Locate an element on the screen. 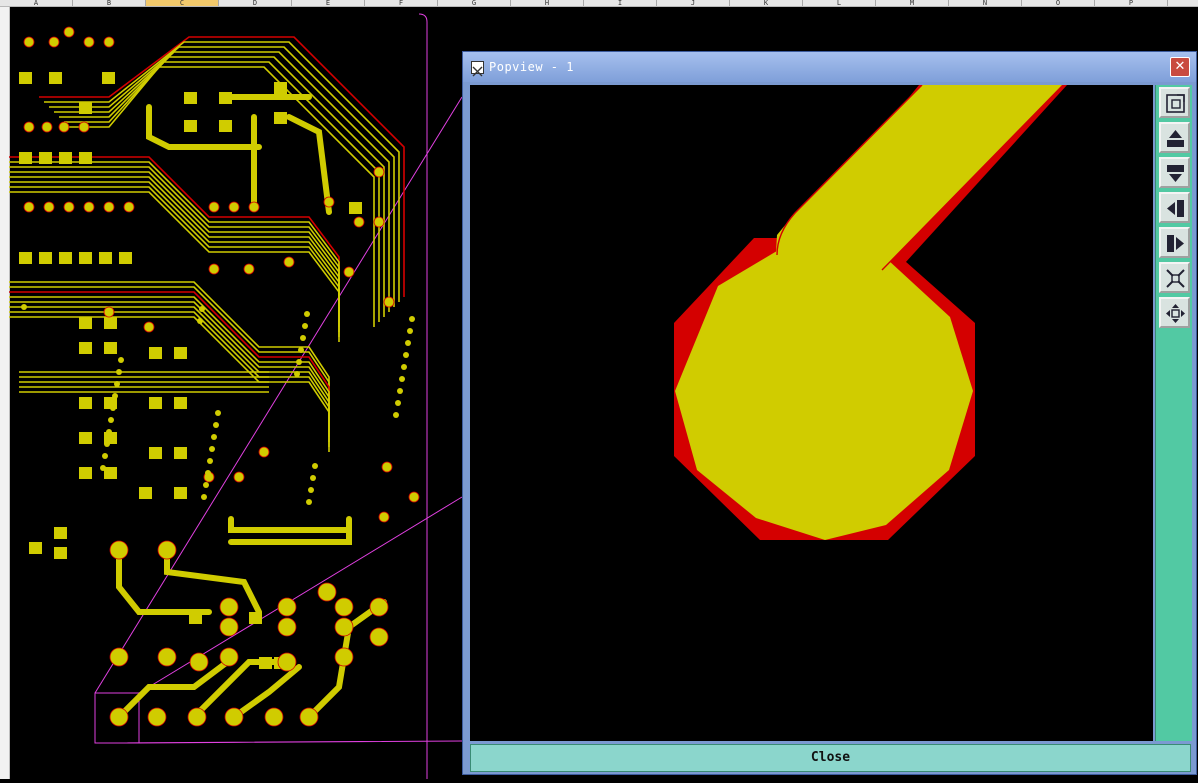 The height and width of the screenshot is (783, 1198). zoom-fit-button is located at coordinates (1174, 277).